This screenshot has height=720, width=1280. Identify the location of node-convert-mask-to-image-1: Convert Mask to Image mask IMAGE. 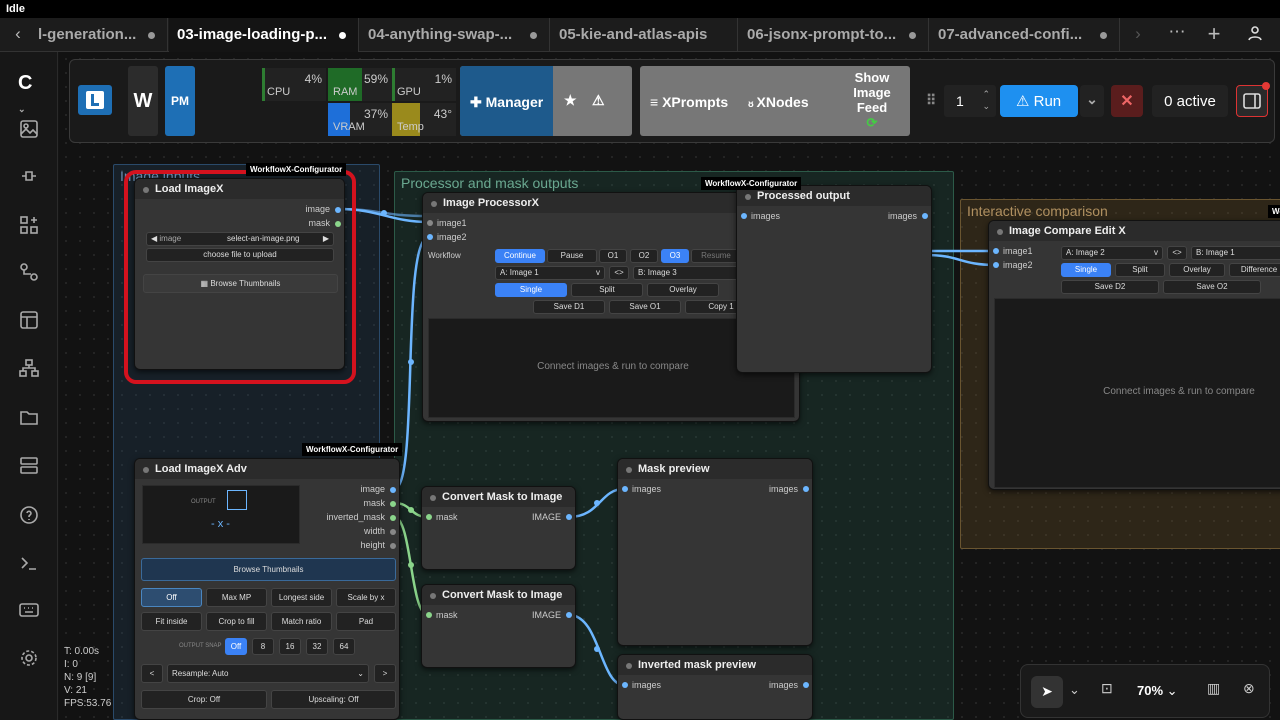
(498, 528).